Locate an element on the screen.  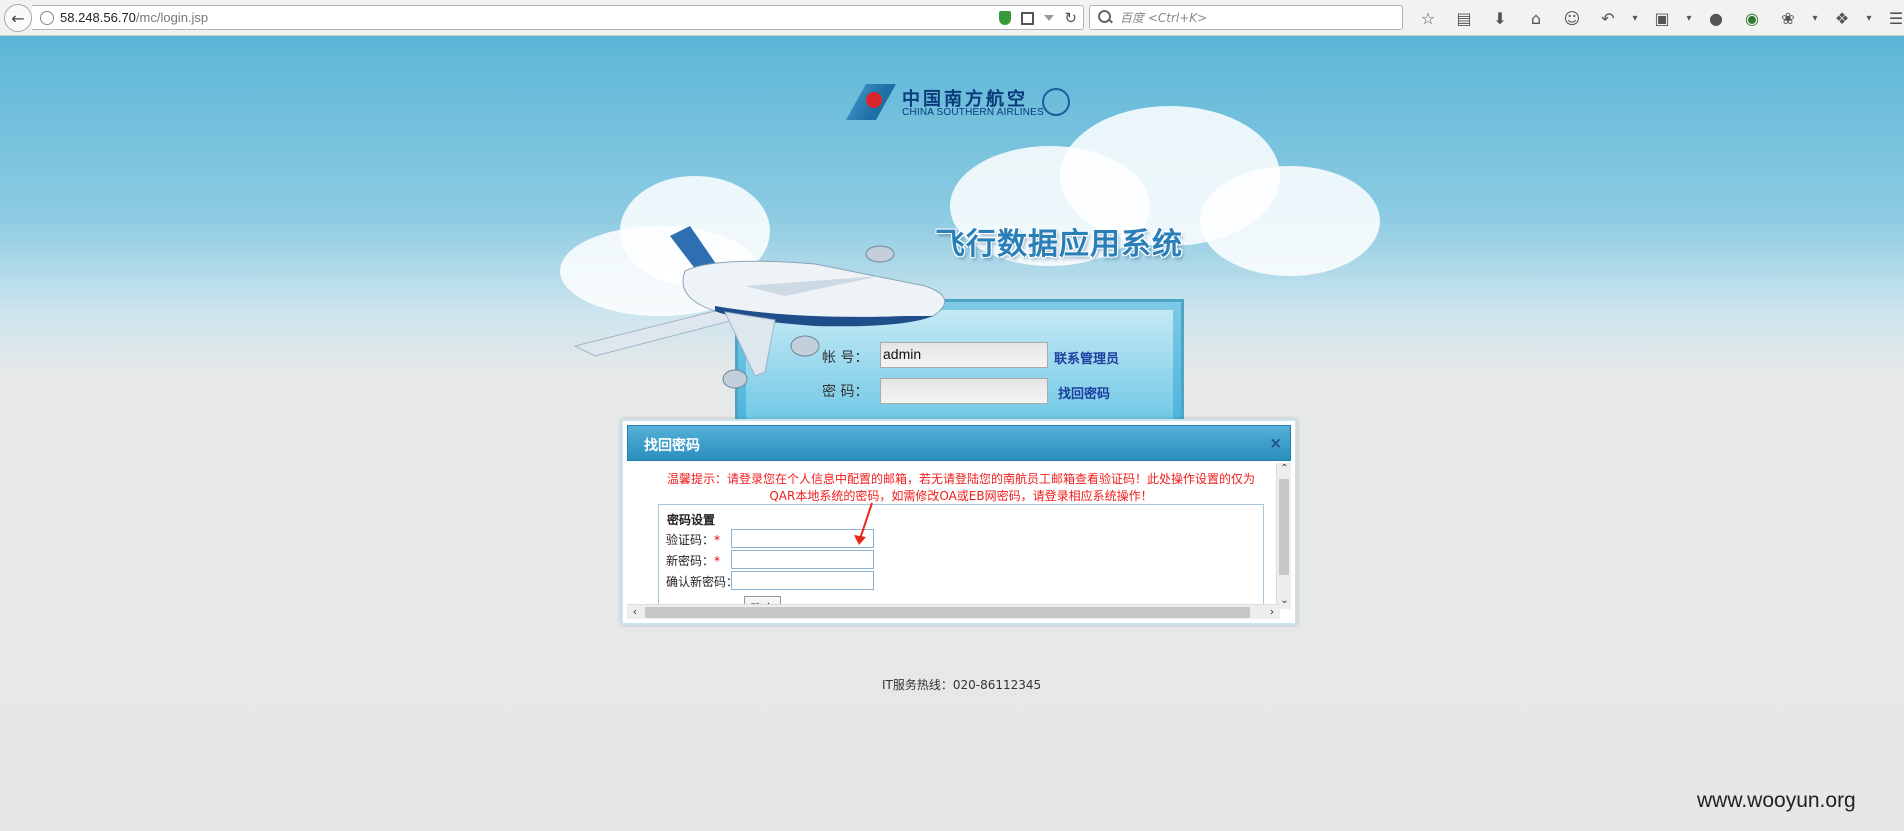
search-bar: 百度 <Ctrl+K> is located at coordinates (1246, 17).